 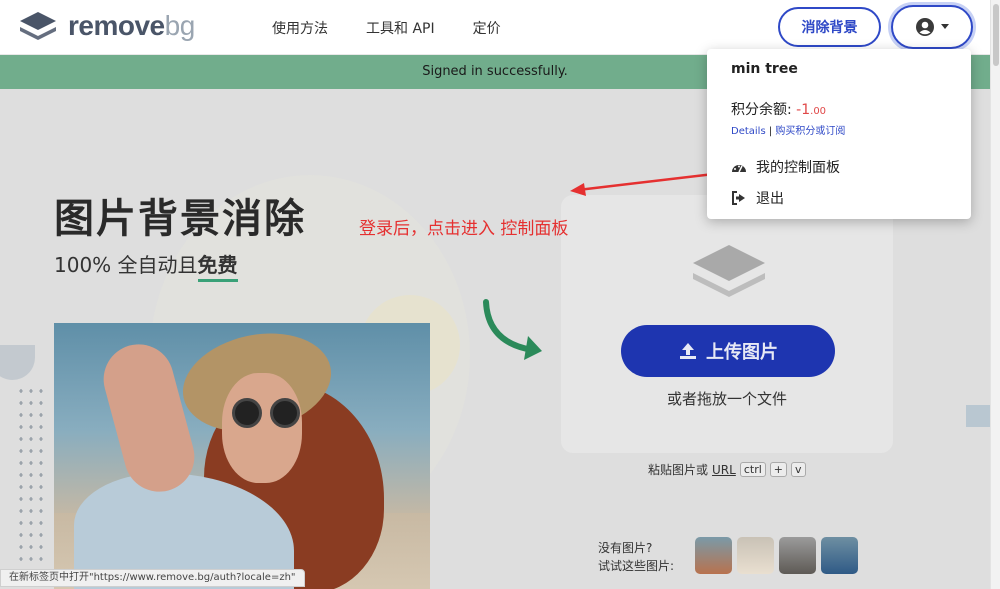 What do you see at coordinates (752, 469) in the screenshot?
I see `kbd-ctrl: ctrl` at bounding box center [752, 469].